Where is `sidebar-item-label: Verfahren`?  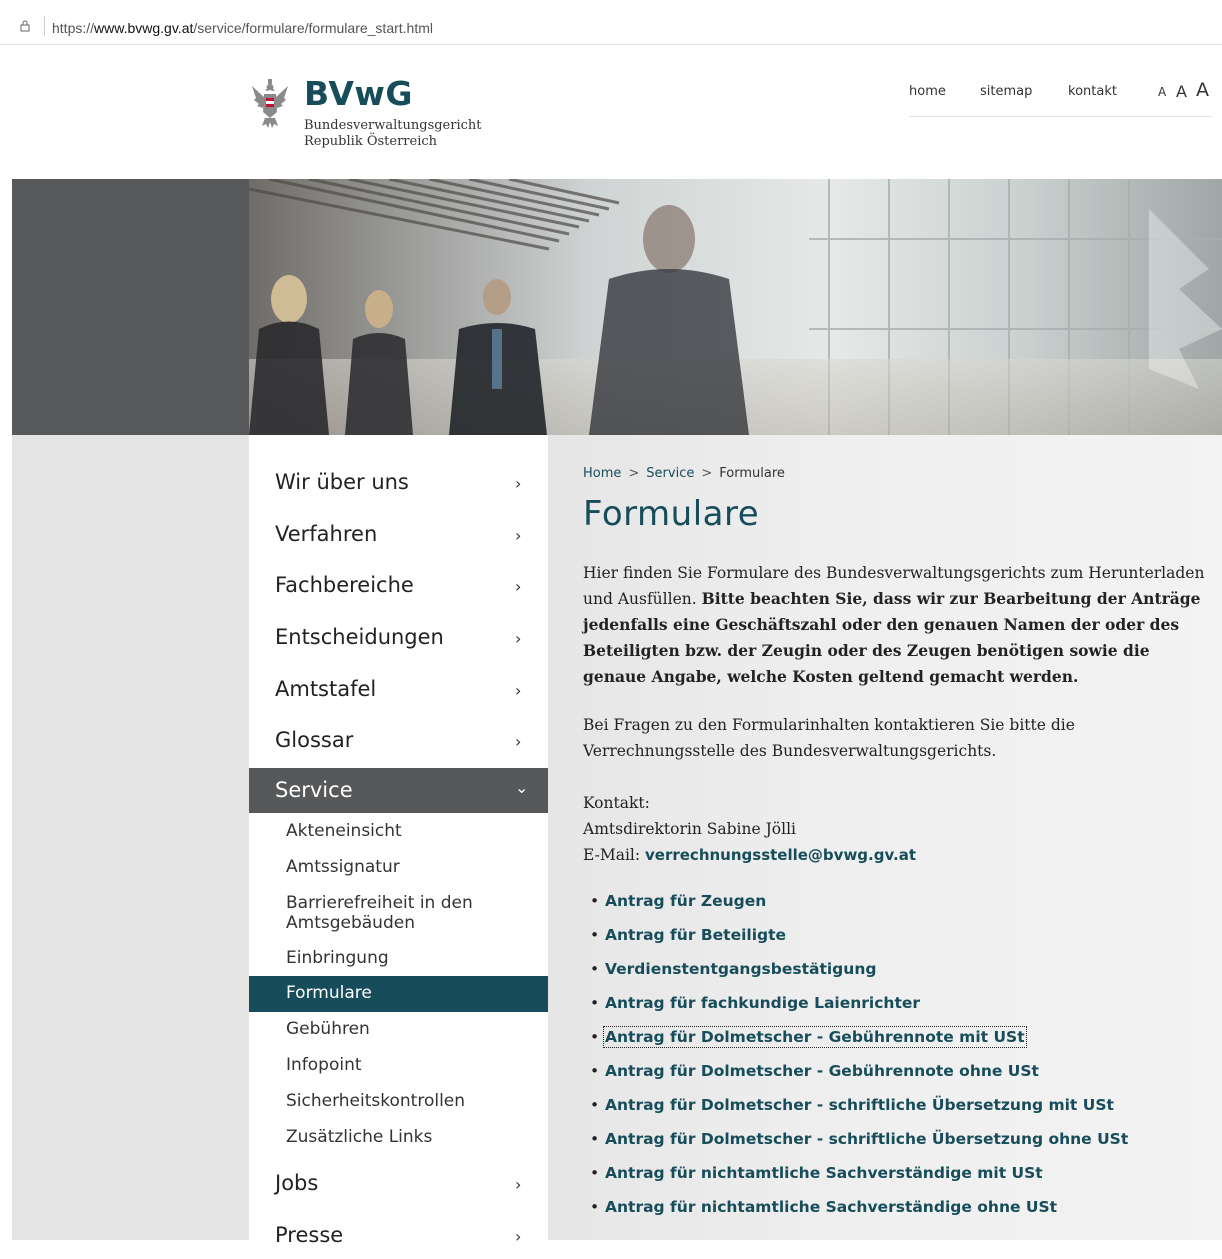
sidebar-item-label: Verfahren is located at coordinates (326, 534).